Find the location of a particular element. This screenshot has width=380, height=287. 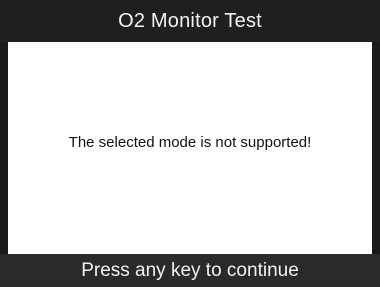

screen-title: O2 Monitor Test is located at coordinates (190, 20).